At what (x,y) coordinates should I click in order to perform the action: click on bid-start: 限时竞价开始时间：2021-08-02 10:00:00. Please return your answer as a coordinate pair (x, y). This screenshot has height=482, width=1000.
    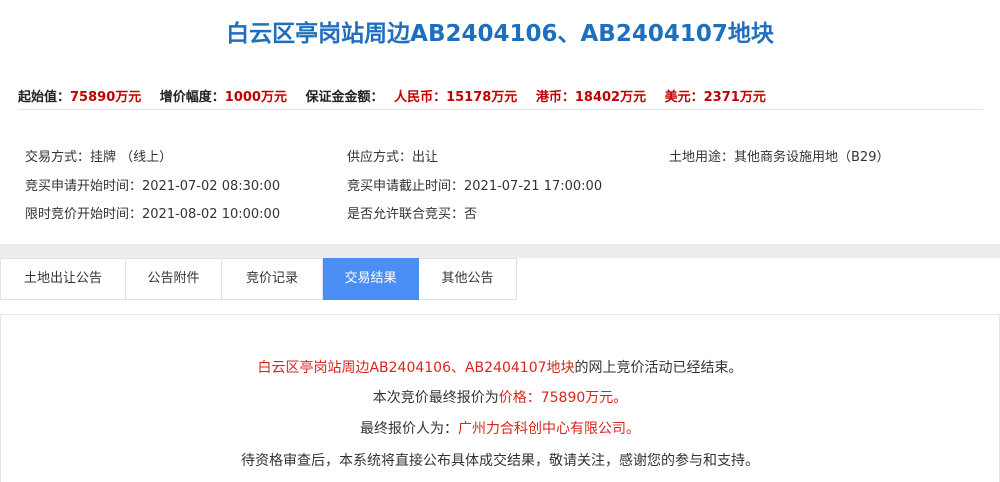
    Looking at the image, I should click on (152, 212).